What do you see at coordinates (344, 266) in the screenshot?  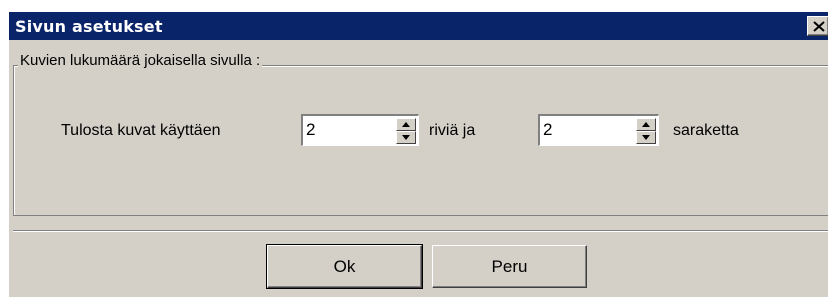 I see `ok-button: Ok` at bounding box center [344, 266].